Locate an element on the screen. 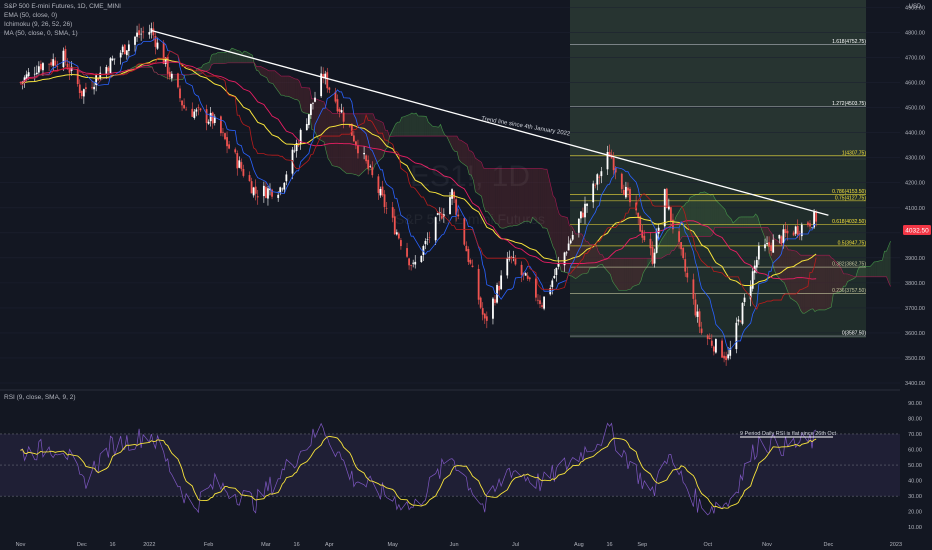  indicator-ichimoku: Ichimoku (9, 26, 52, 26) is located at coordinates (62, 24).